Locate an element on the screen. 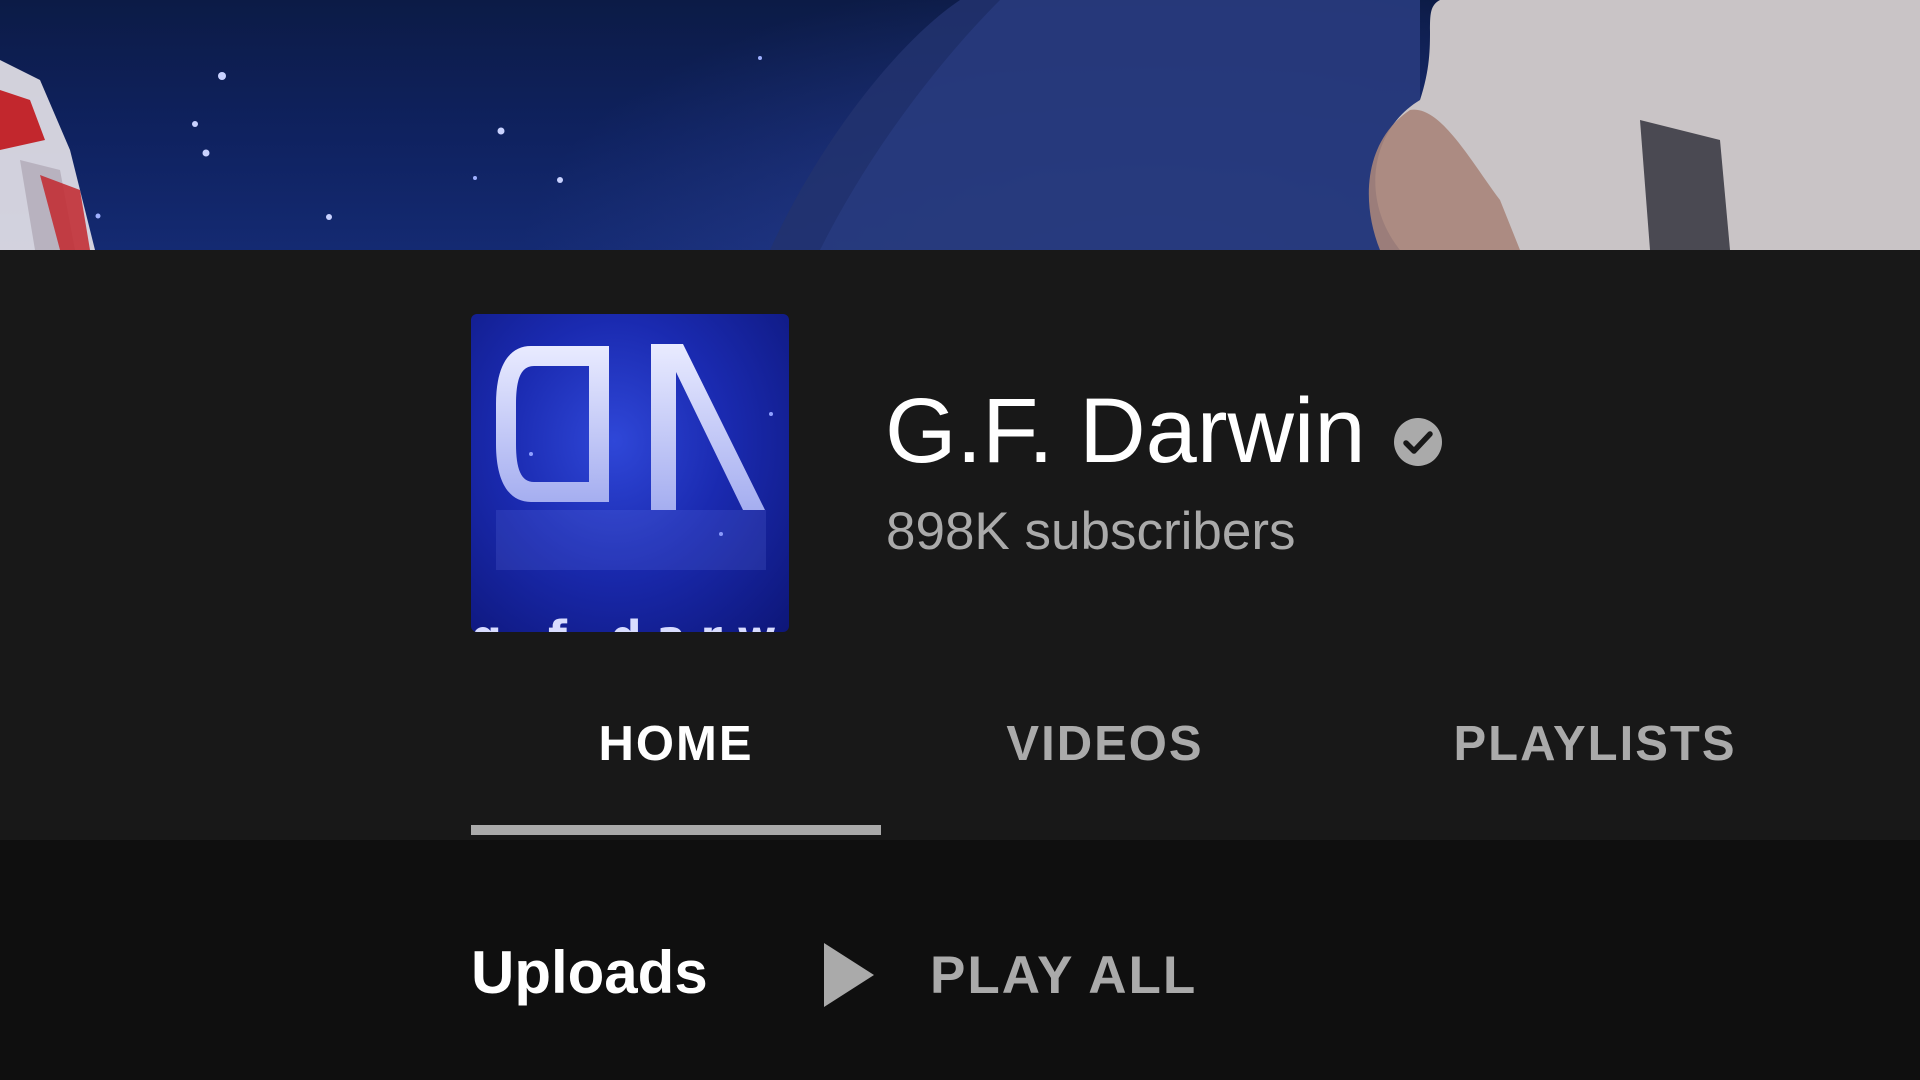  tab-home: HOME is located at coordinates (676, 540).